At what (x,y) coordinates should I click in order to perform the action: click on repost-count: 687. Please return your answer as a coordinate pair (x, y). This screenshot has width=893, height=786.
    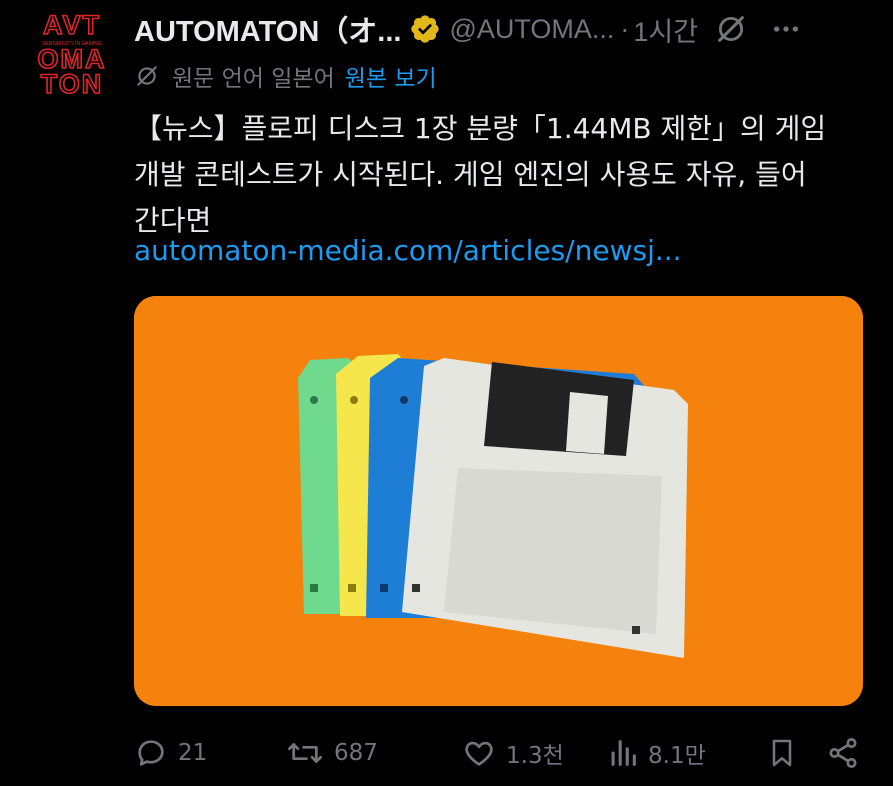
    Looking at the image, I should click on (356, 753).